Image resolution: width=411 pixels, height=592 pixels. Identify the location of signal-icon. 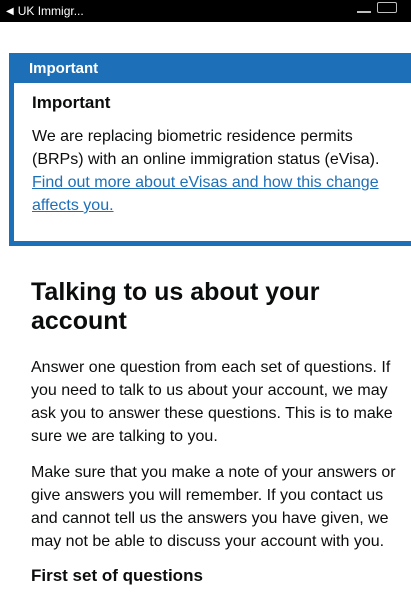
(364, 8).